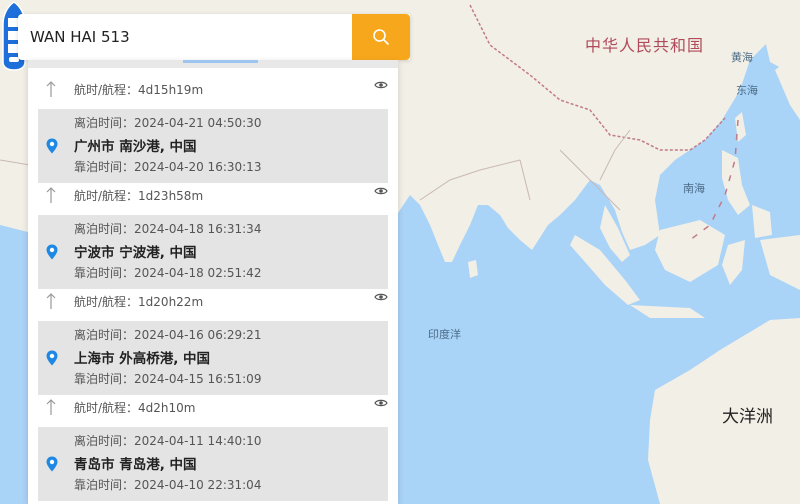  Describe the element at coordinates (168, 273) in the screenshot. I see `arrival-time: 靠泊时间：2024-04-18 02:51:42` at that location.